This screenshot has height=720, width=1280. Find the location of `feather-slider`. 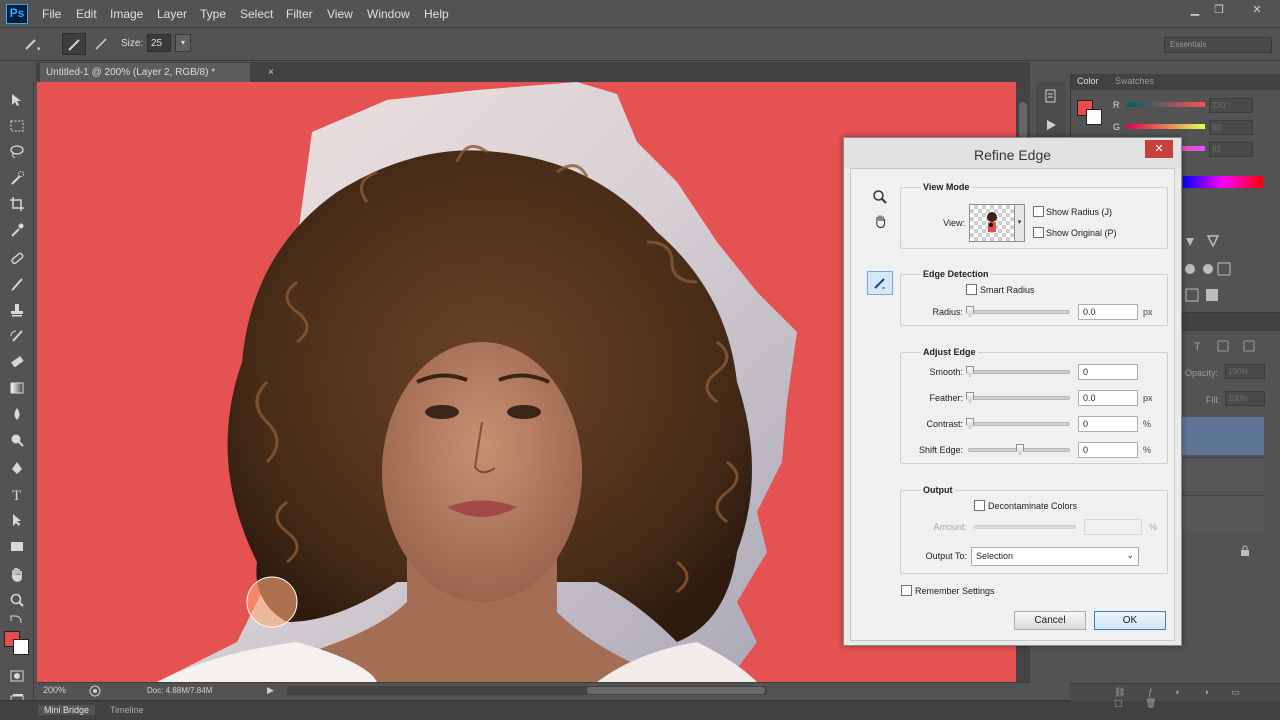

feather-slider is located at coordinates (1018, 397).